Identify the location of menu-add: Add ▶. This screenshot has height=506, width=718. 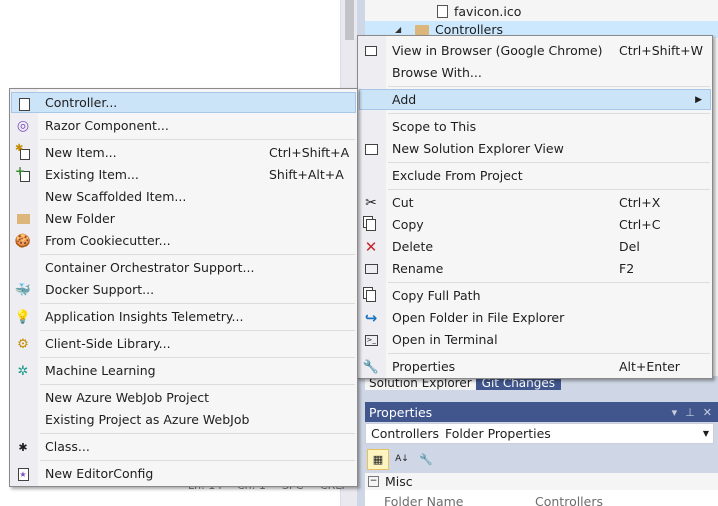
(535, 99).